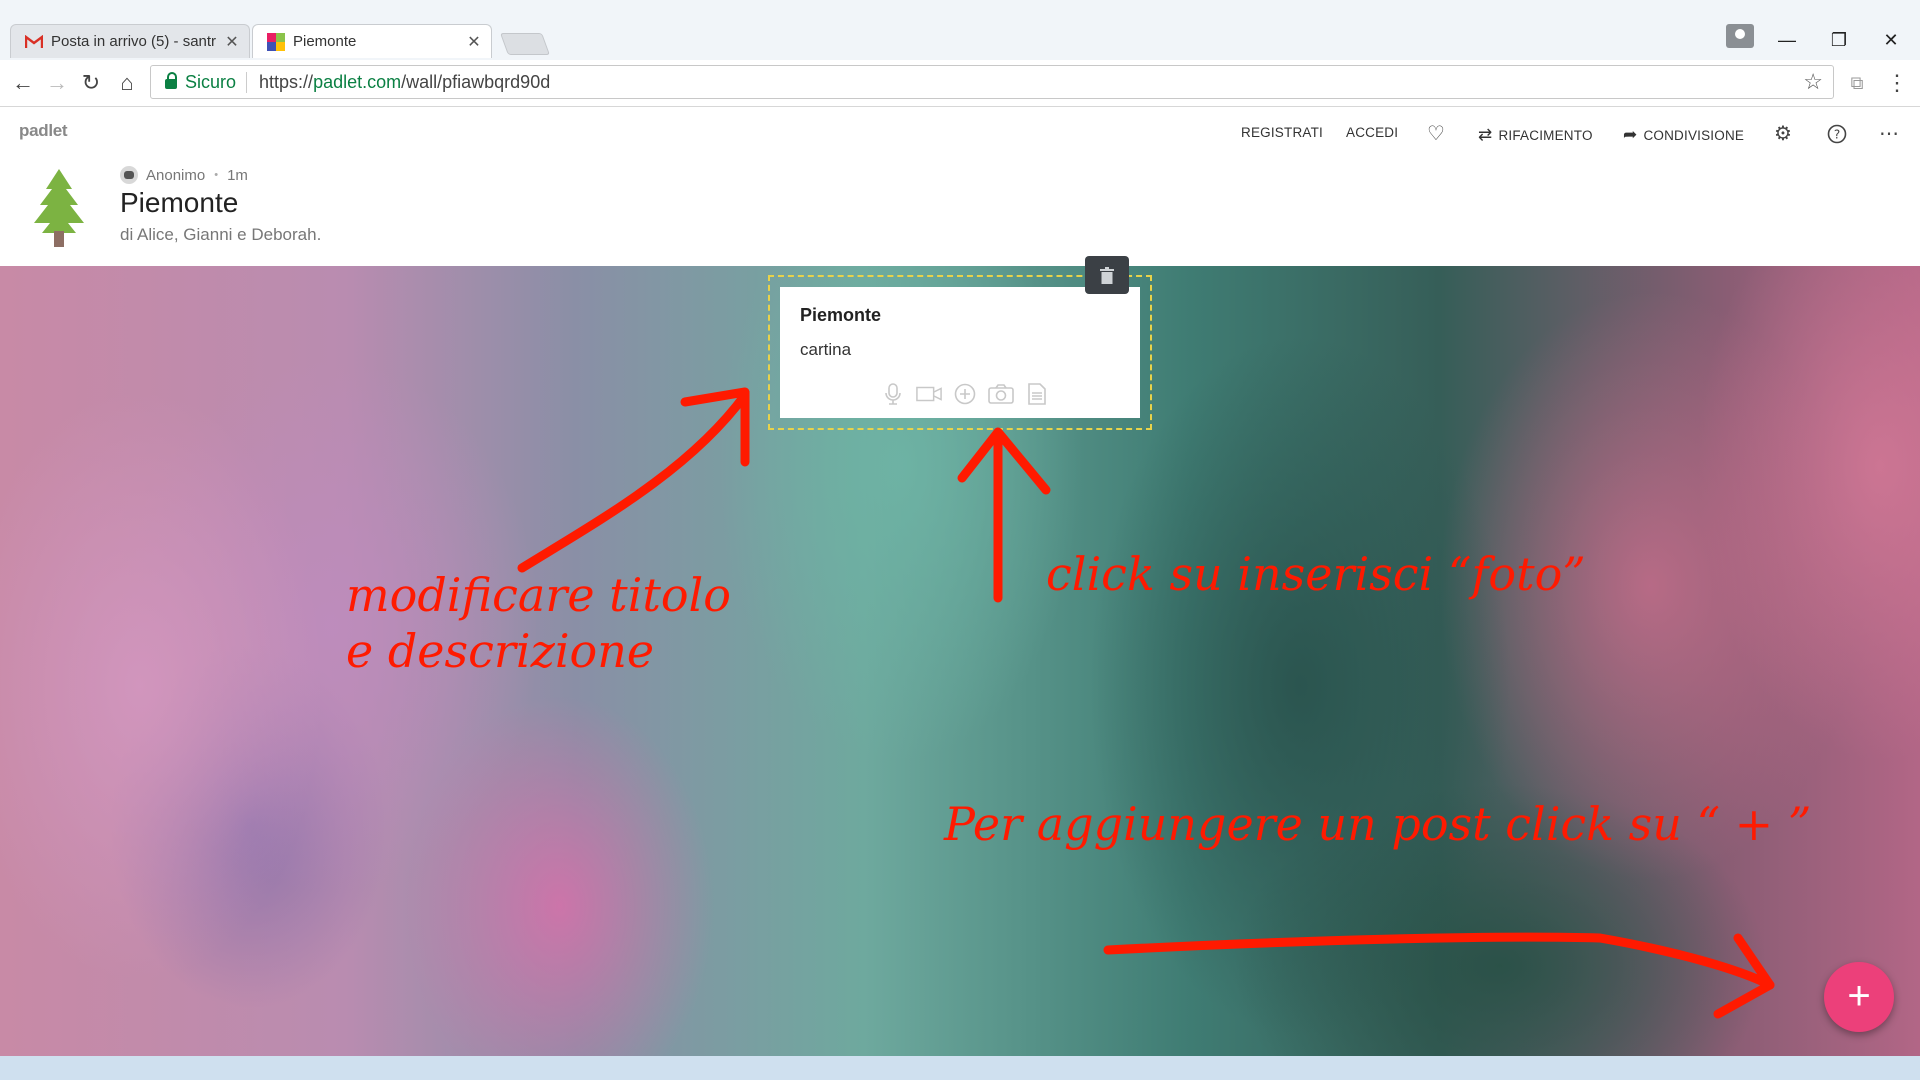 Image resolution: width=1920 pixels, height=1080 pixels. What do you see at coordinates (1316, 574) in the screenshot?
I see `annotation-insert-photo: click su inserisci “foto”` at bounding box center [1316, 574].